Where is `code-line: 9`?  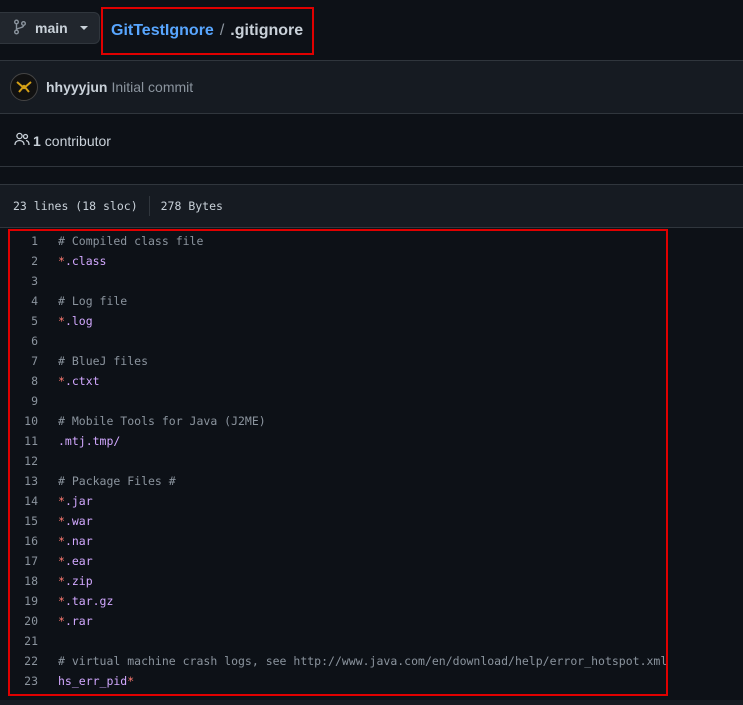 code-line: 9 is located at coordinates (338, 401).